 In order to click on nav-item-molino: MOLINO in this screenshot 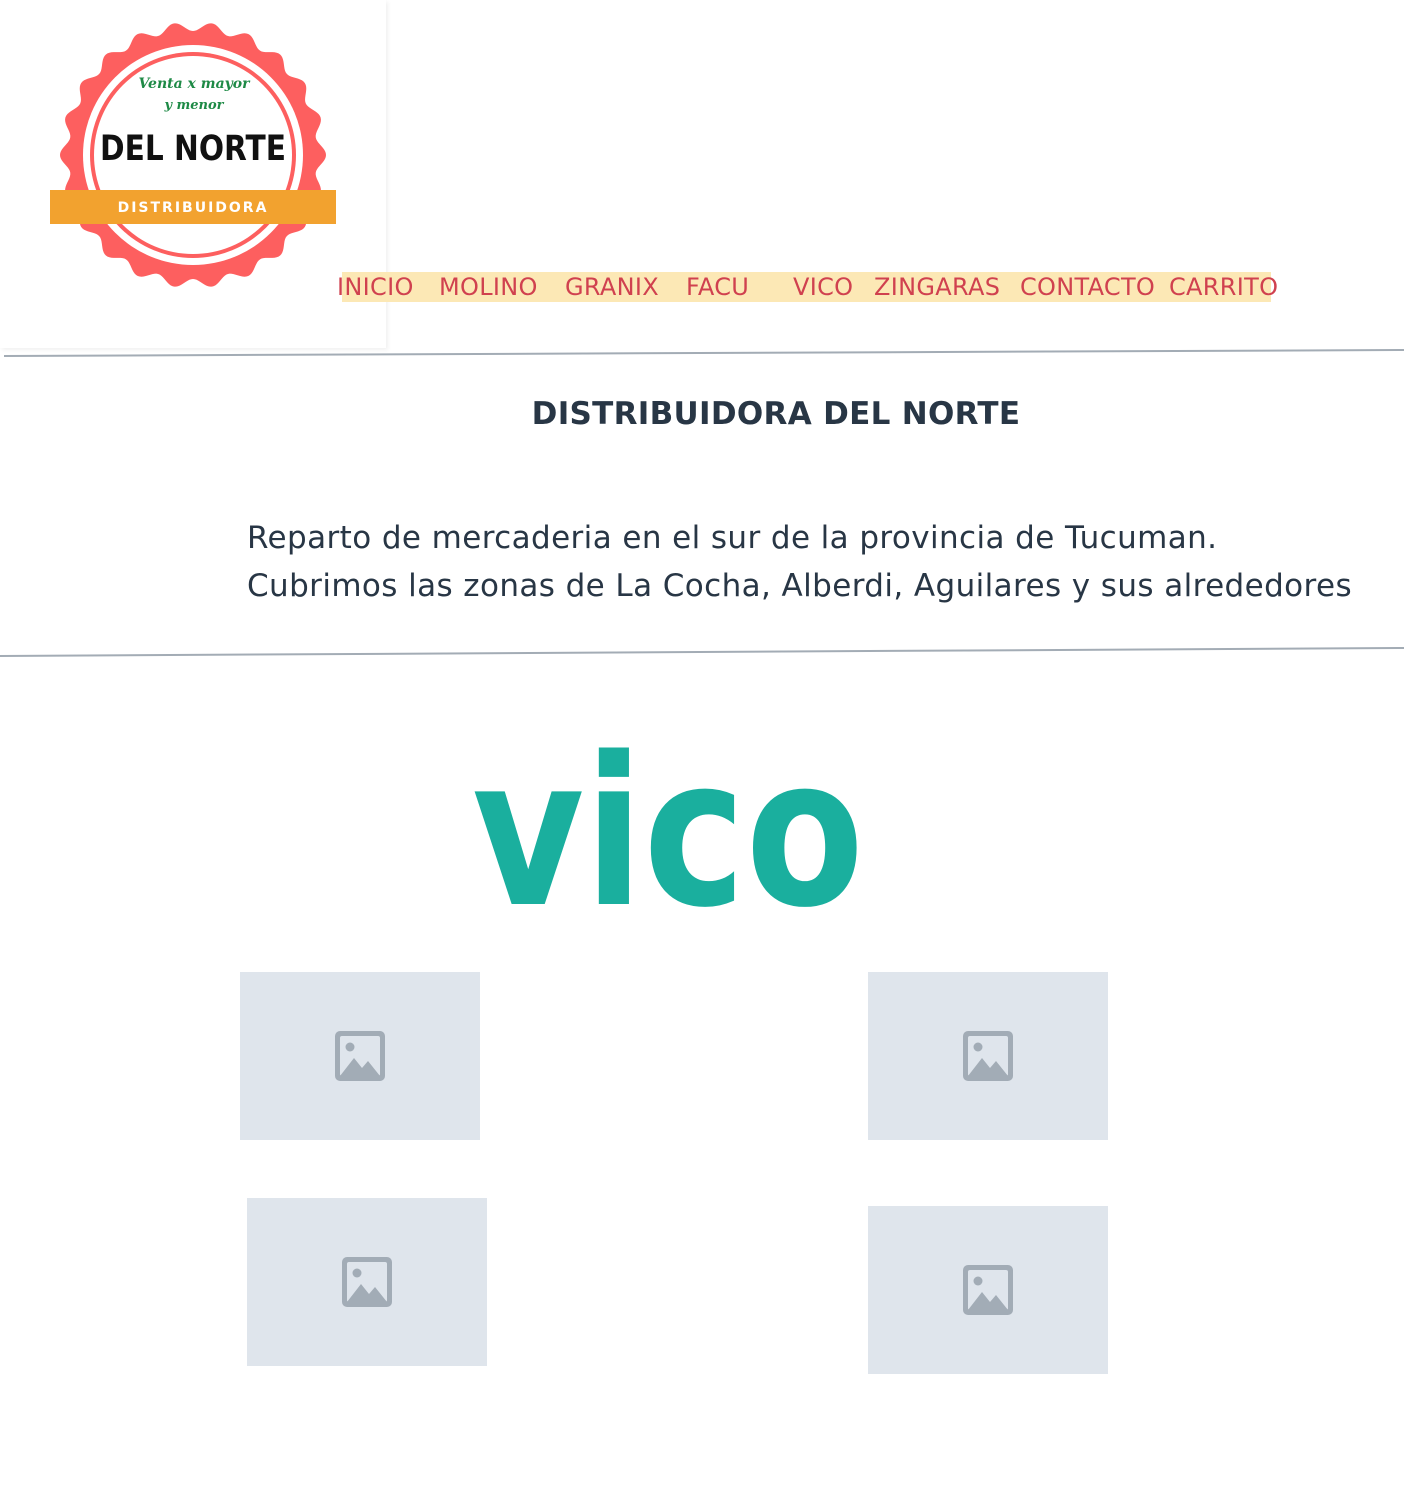, I will do `click(488, 287)`.